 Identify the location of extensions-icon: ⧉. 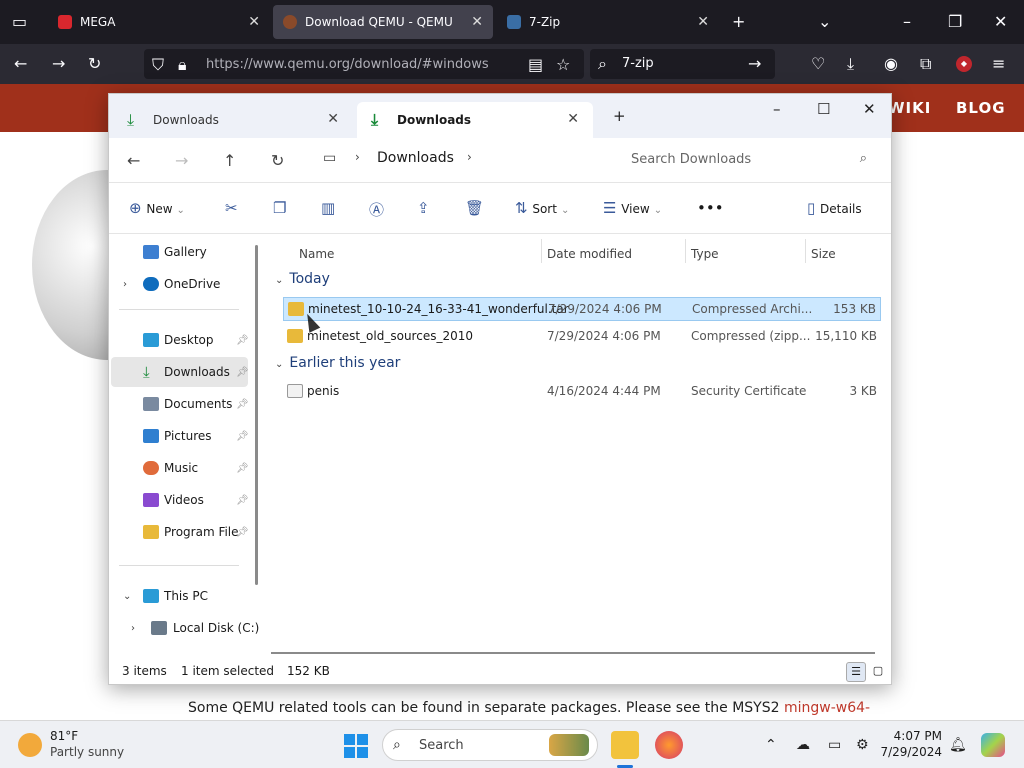
(925, 64).